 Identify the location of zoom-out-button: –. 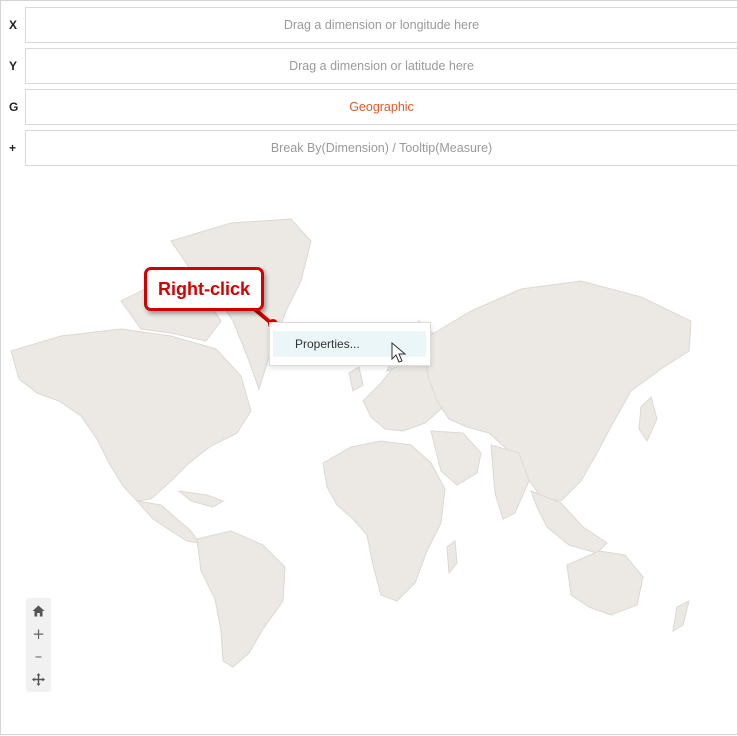
(38, 656).